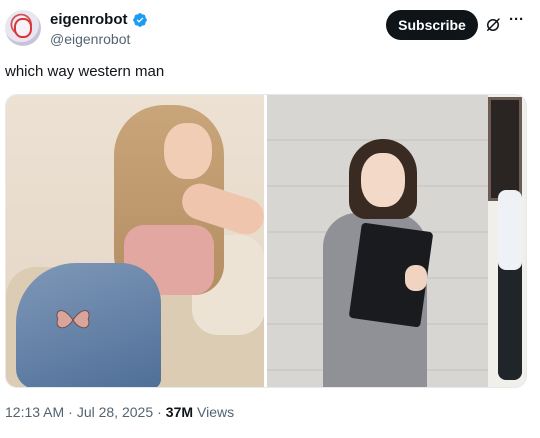 The height and width of the screenshot is (438, 540). I want to click on avatar, so click(23, 28).